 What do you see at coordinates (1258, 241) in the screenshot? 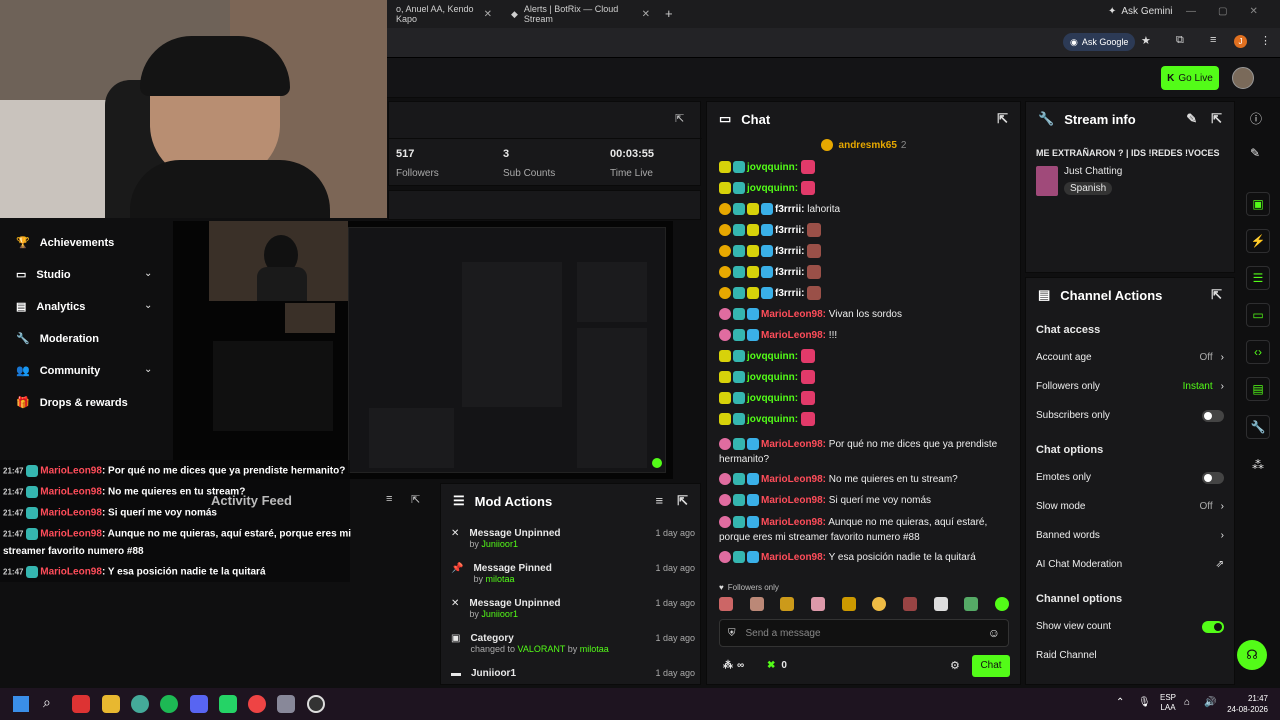
I see `sidebar-panel-actions: ⚡` at bounding box center [1258, 241].